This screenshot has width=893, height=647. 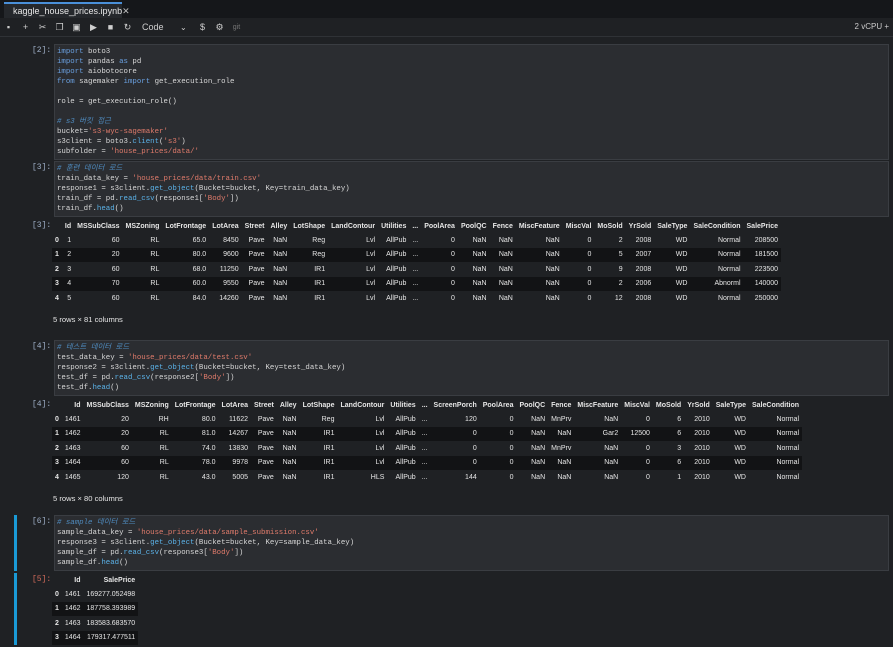 I want to click on column-header: LotFrontage, so click(x=195, y=405).